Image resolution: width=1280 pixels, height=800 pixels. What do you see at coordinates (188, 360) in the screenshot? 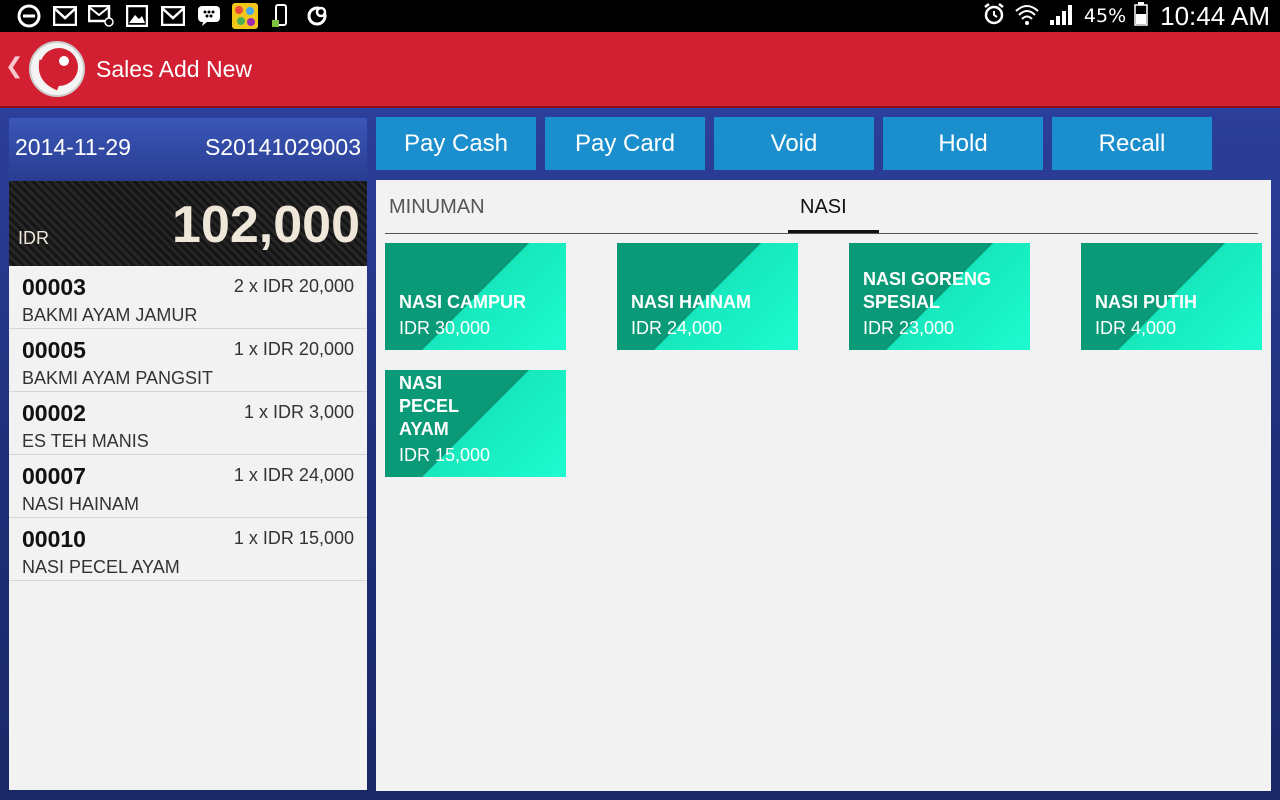
I see `order-item: 00005 1 x IDR 20,000 BAKMI AYAM PANGSIT` at bounding box center [188, 360].